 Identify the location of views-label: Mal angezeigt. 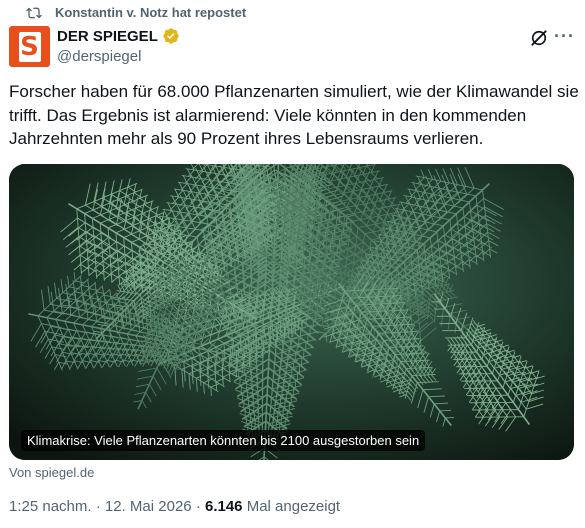
(293, 506).